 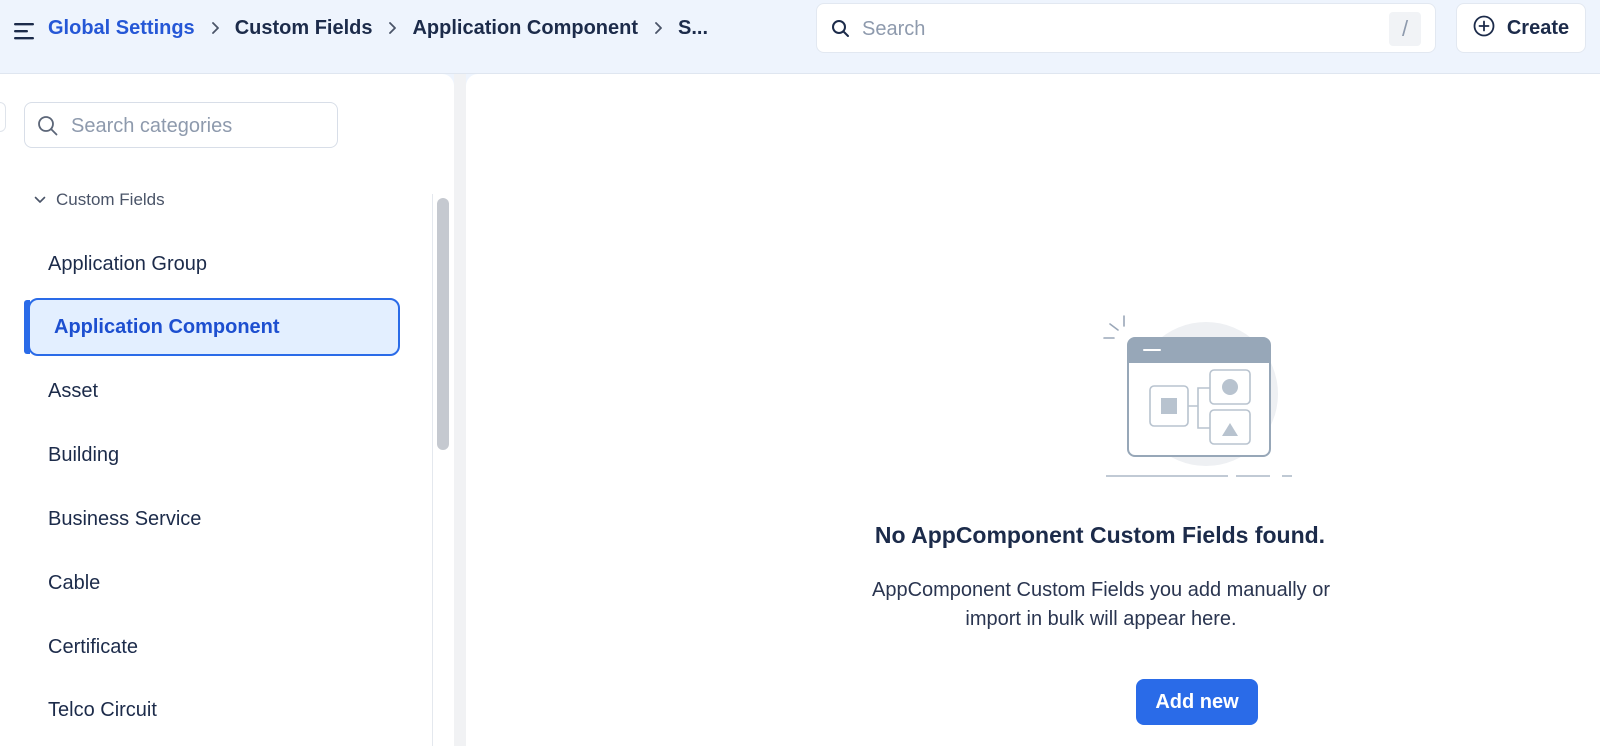 I want to click on scrollbar-track, so click(x=432, y=470).